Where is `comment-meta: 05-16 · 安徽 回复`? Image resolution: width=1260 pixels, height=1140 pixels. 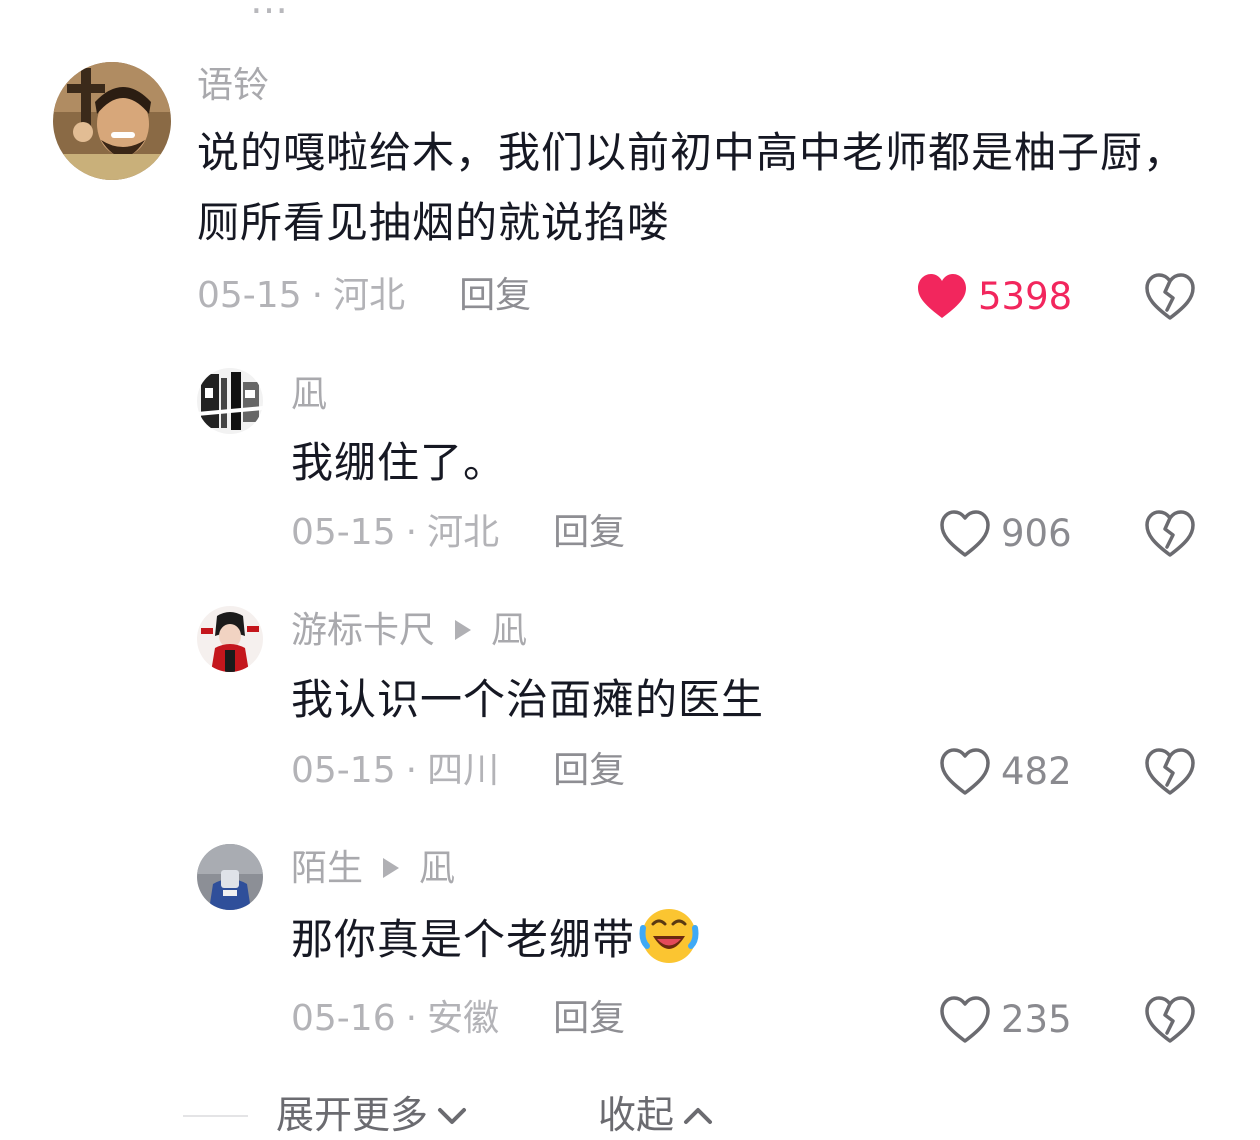 comment-meta: 05-16 · 安徽 回复 is located at coordinates (458, 1019).